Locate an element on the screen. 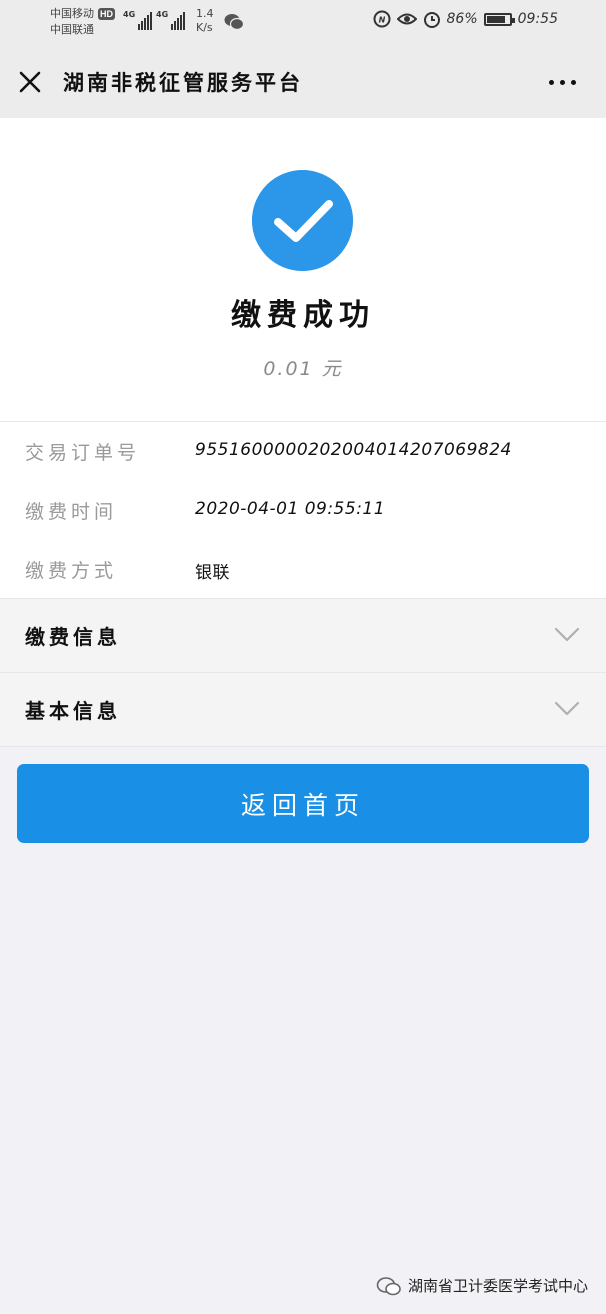 This screenshot has width=606, height=1314. alarm-icon is located at coordinates (431, 20).